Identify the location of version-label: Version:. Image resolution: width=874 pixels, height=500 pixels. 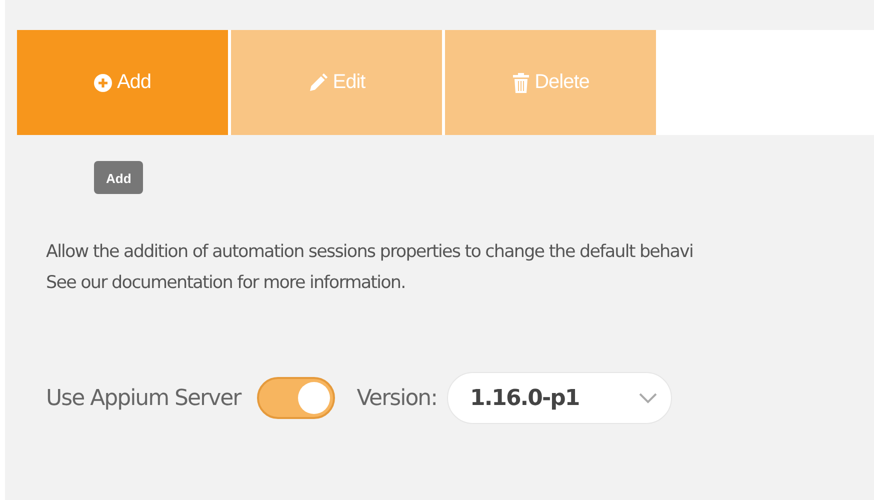
(397, 398).